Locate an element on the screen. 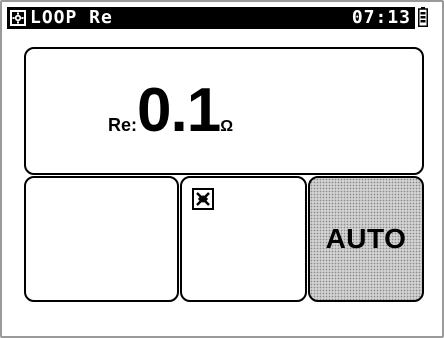 Image resolution: width=444 pixels, height=338 pixels. result-value: 0.1 is located at coordinates (179, 110).